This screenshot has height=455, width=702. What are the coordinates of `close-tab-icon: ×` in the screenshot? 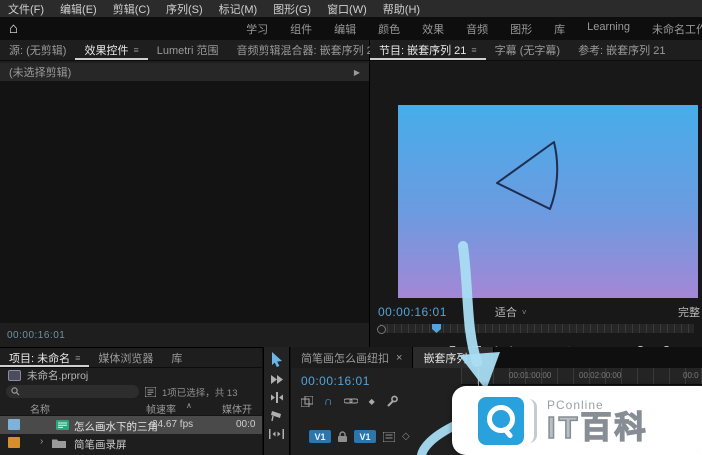 It's located at (399, 358).